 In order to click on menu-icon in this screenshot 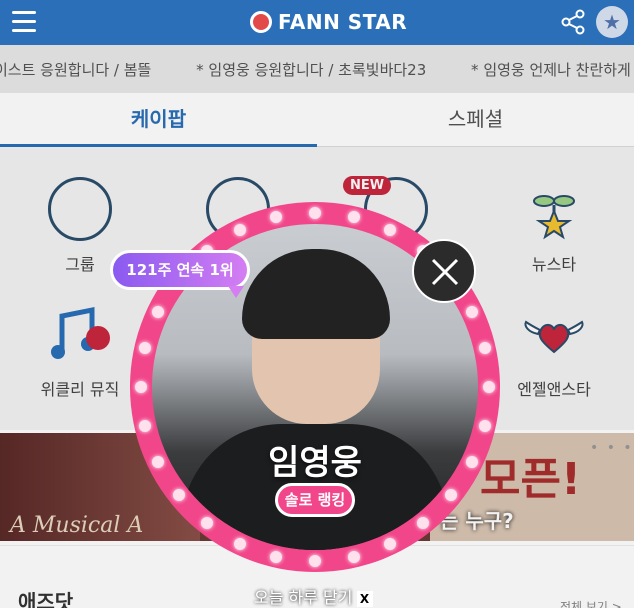, I will do `click(24, 22)`.